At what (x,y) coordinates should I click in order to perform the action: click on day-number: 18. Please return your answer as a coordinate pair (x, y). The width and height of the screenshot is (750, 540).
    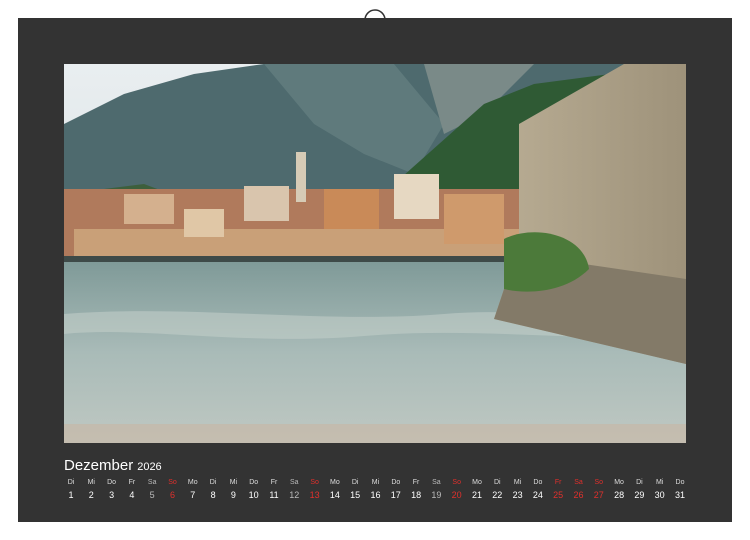
    Looking at the image, I should click on (416, 495).